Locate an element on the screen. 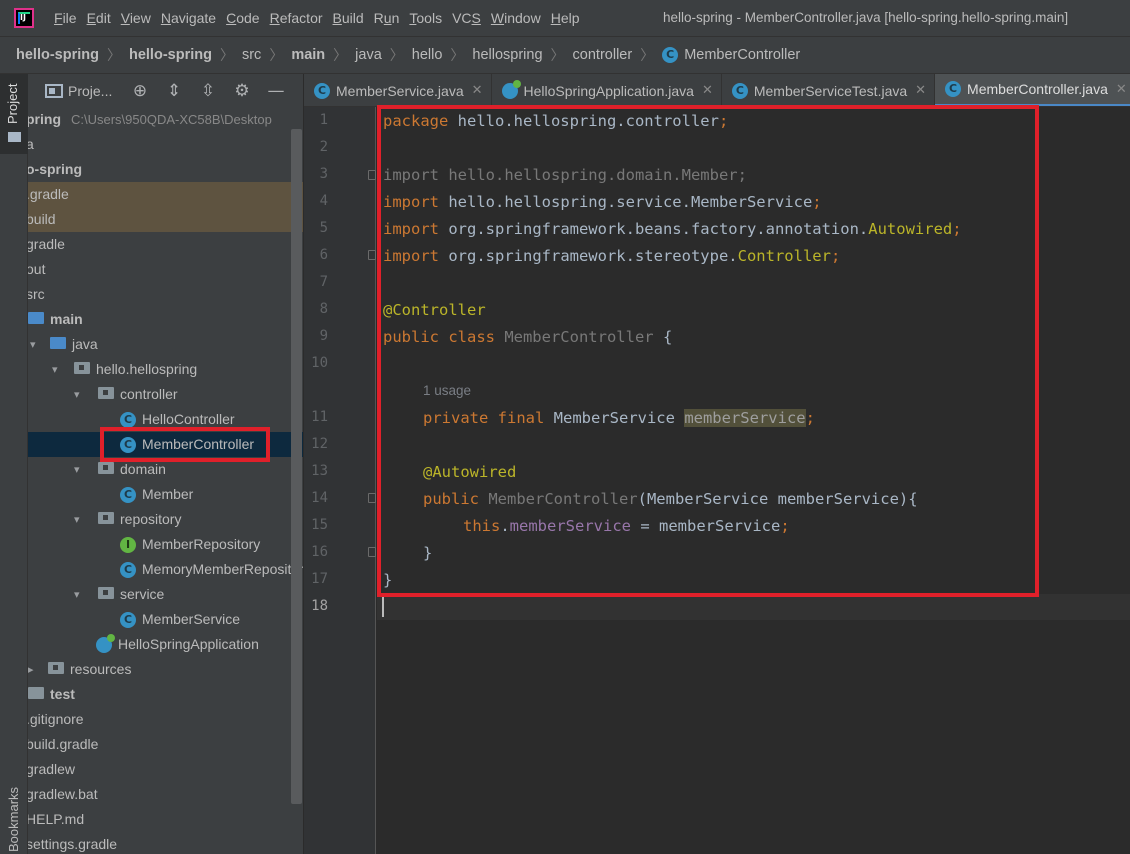 The height and width of the screenshot is (854, 1130). line-number: 15 is located at coordinates (319, 525).